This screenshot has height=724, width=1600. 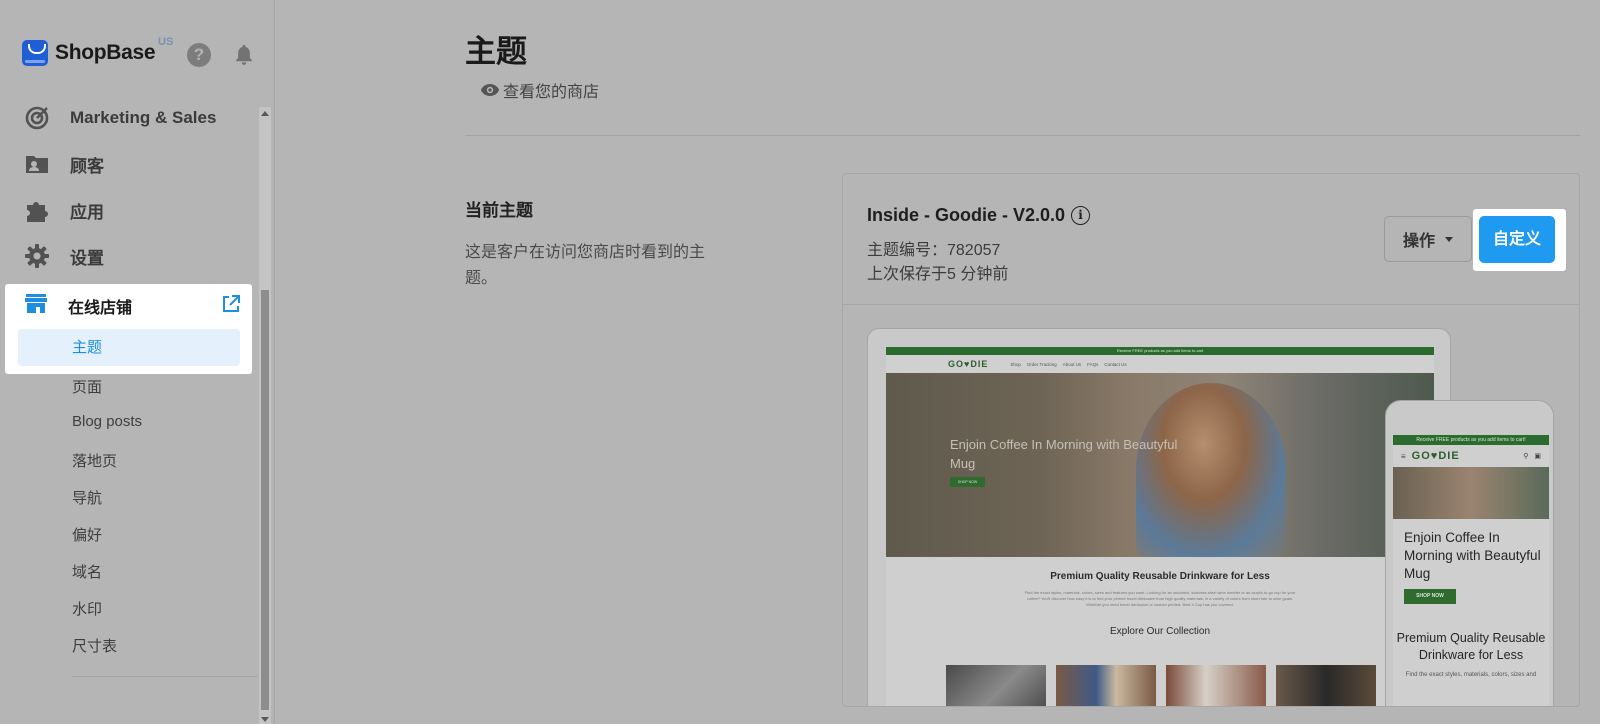 What do you see at coordinates (143, 117) in the screenshot?
I see `sidebar-item-label: Marketing & Sales` at bounding box center [143, 117].